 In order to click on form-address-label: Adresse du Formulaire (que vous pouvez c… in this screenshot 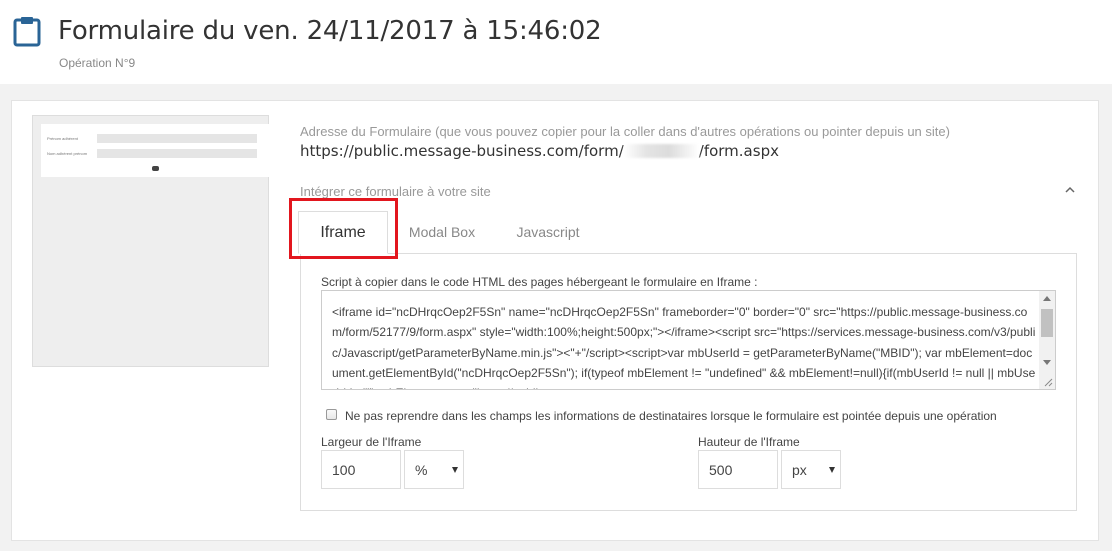, I will do `click(625, 131)`.